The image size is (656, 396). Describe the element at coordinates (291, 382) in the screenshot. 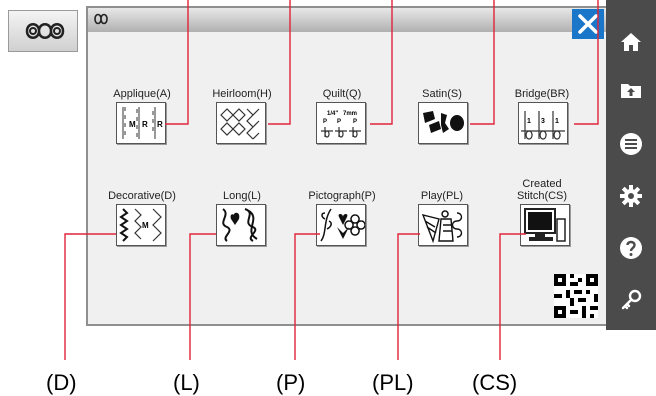

I see `callout-label-p: (P)` at that location.